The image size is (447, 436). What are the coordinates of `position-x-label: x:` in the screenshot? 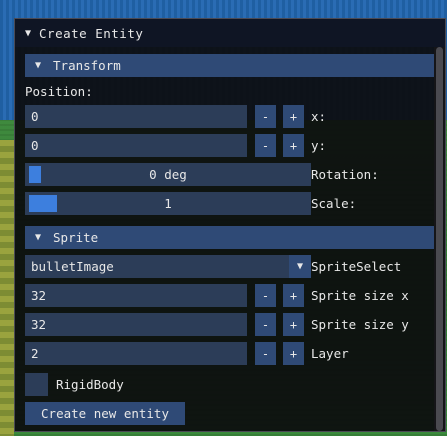 It's located at (319, 116).